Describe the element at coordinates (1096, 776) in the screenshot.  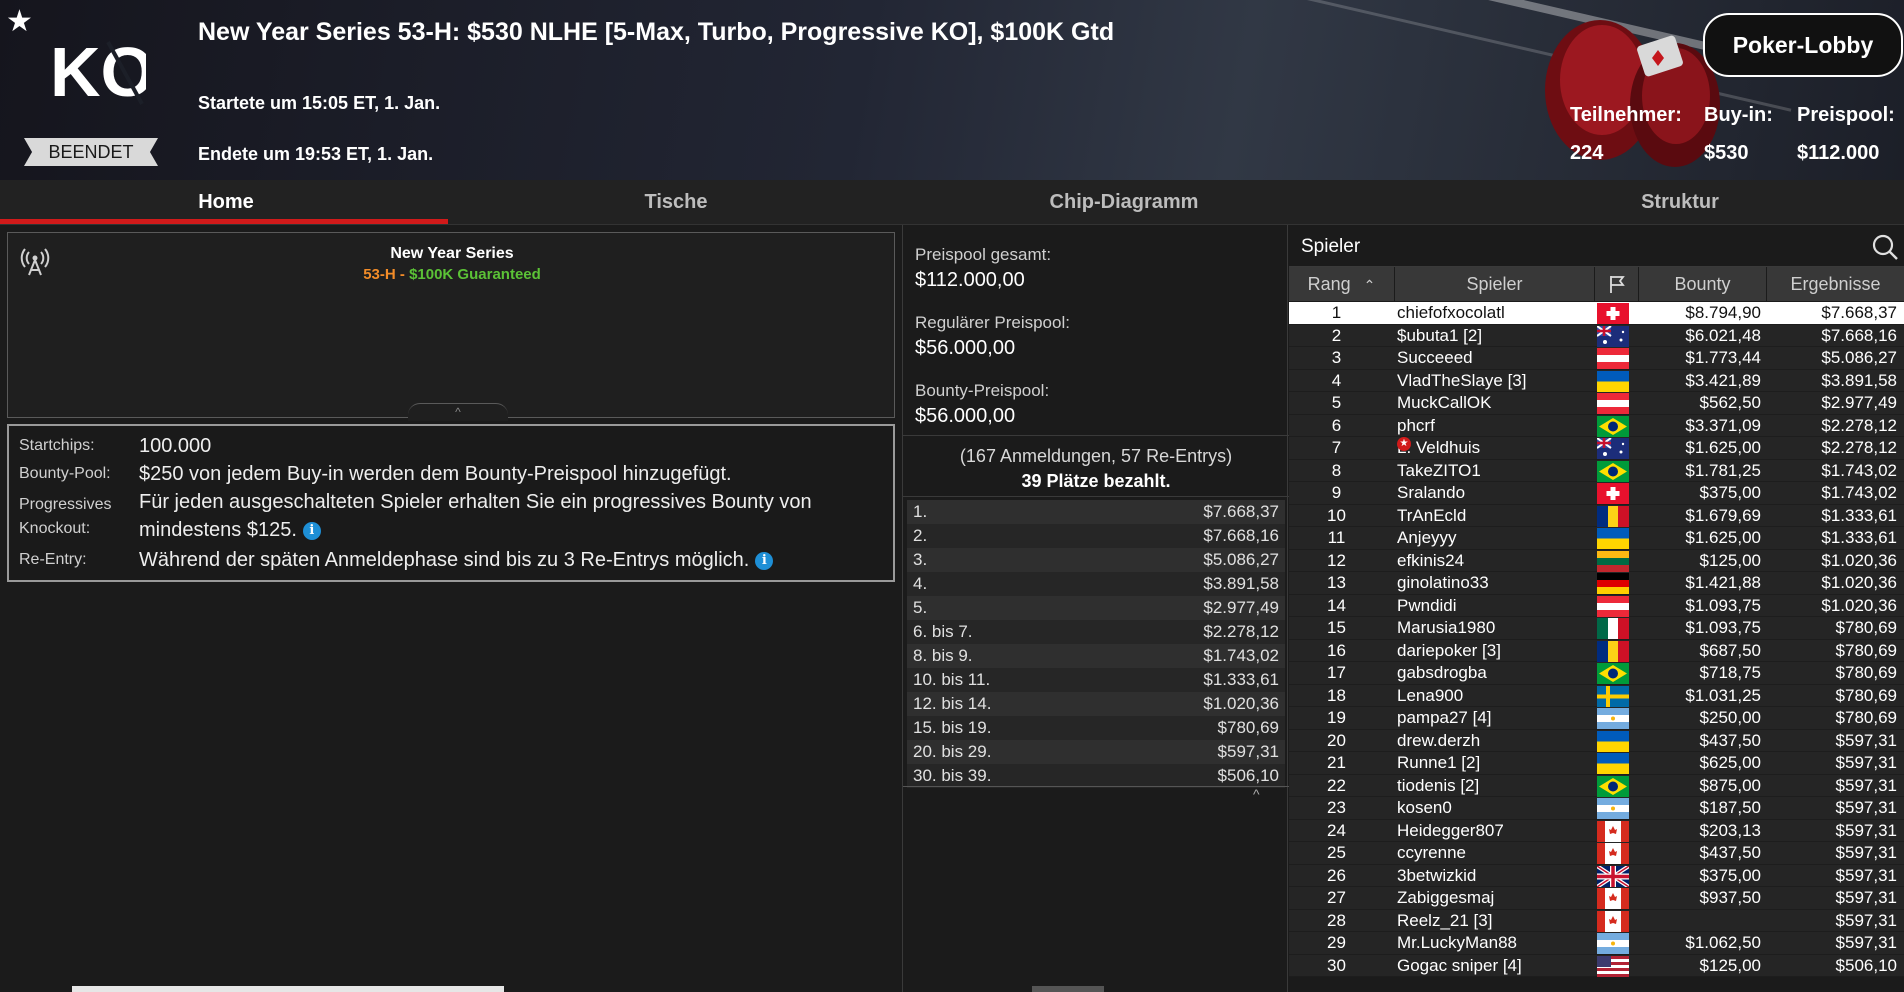
I see `payout-row: 30. bis 39. $506,10` at that location.